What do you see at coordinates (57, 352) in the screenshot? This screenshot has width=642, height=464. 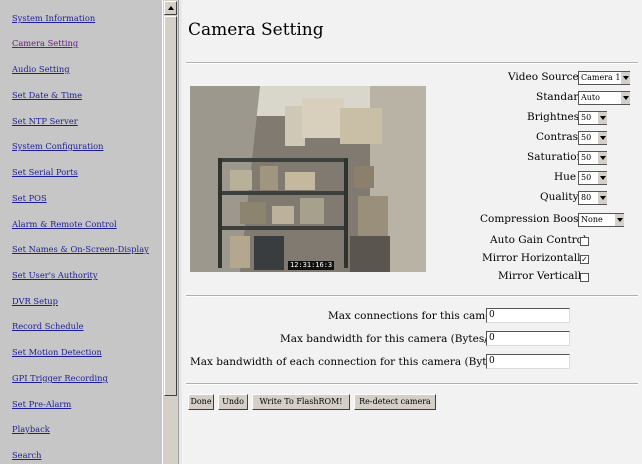 I see `nav-link-set-motion-detection: Set Motion Detection` at bounding box center [57, 352].